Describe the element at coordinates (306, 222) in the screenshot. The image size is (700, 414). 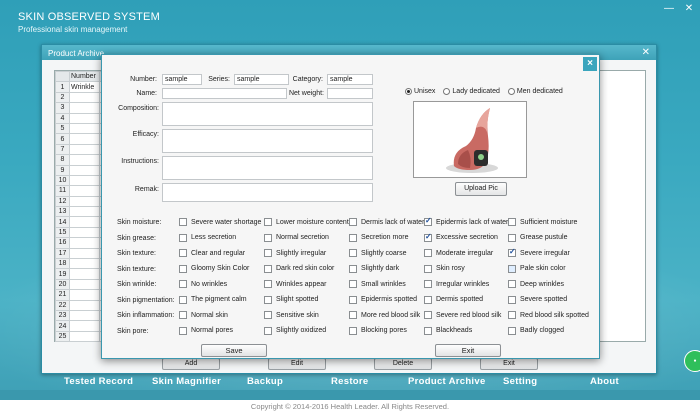
I see `option-checkbox: Lower moisture content` at that location.